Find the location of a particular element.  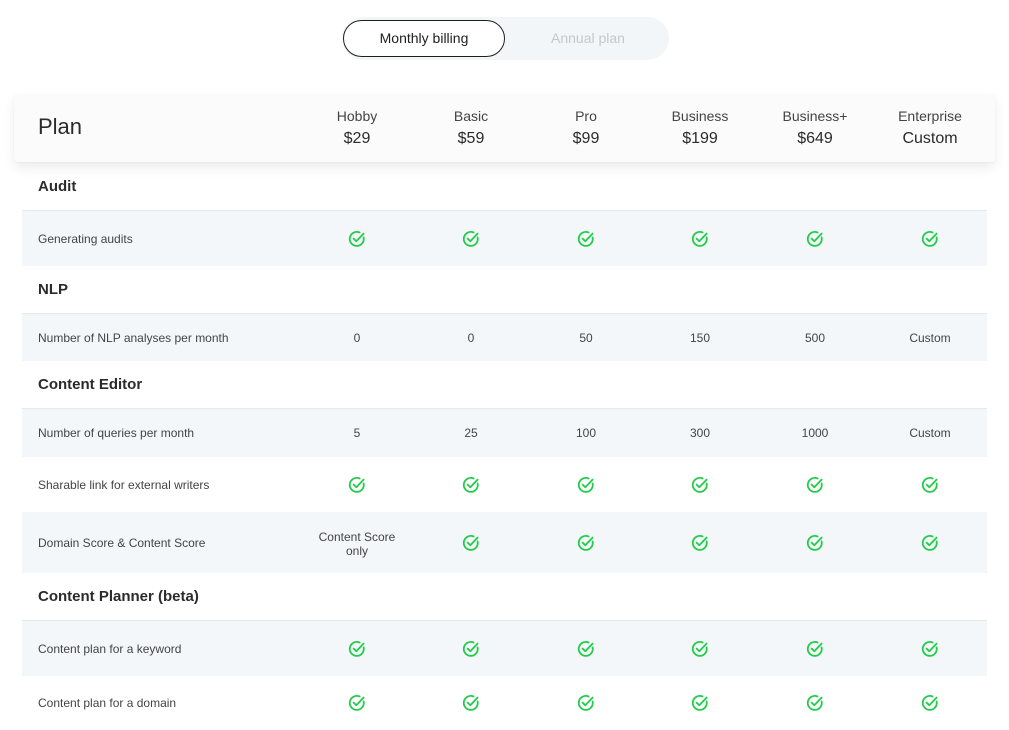

feature-label: Domain Score & Content Score is located at coordinates (122, 542).